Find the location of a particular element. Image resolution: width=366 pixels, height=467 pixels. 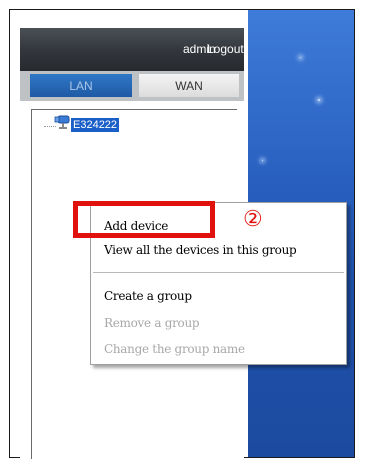

menu-item-remove-group: Remove a group is located at coordinates (152, 323).